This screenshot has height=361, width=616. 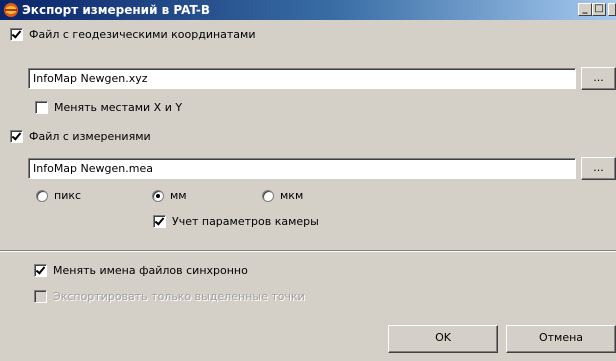 I want to click on meas-file-label: Файл с измерениями, so click(x=90, y=136).